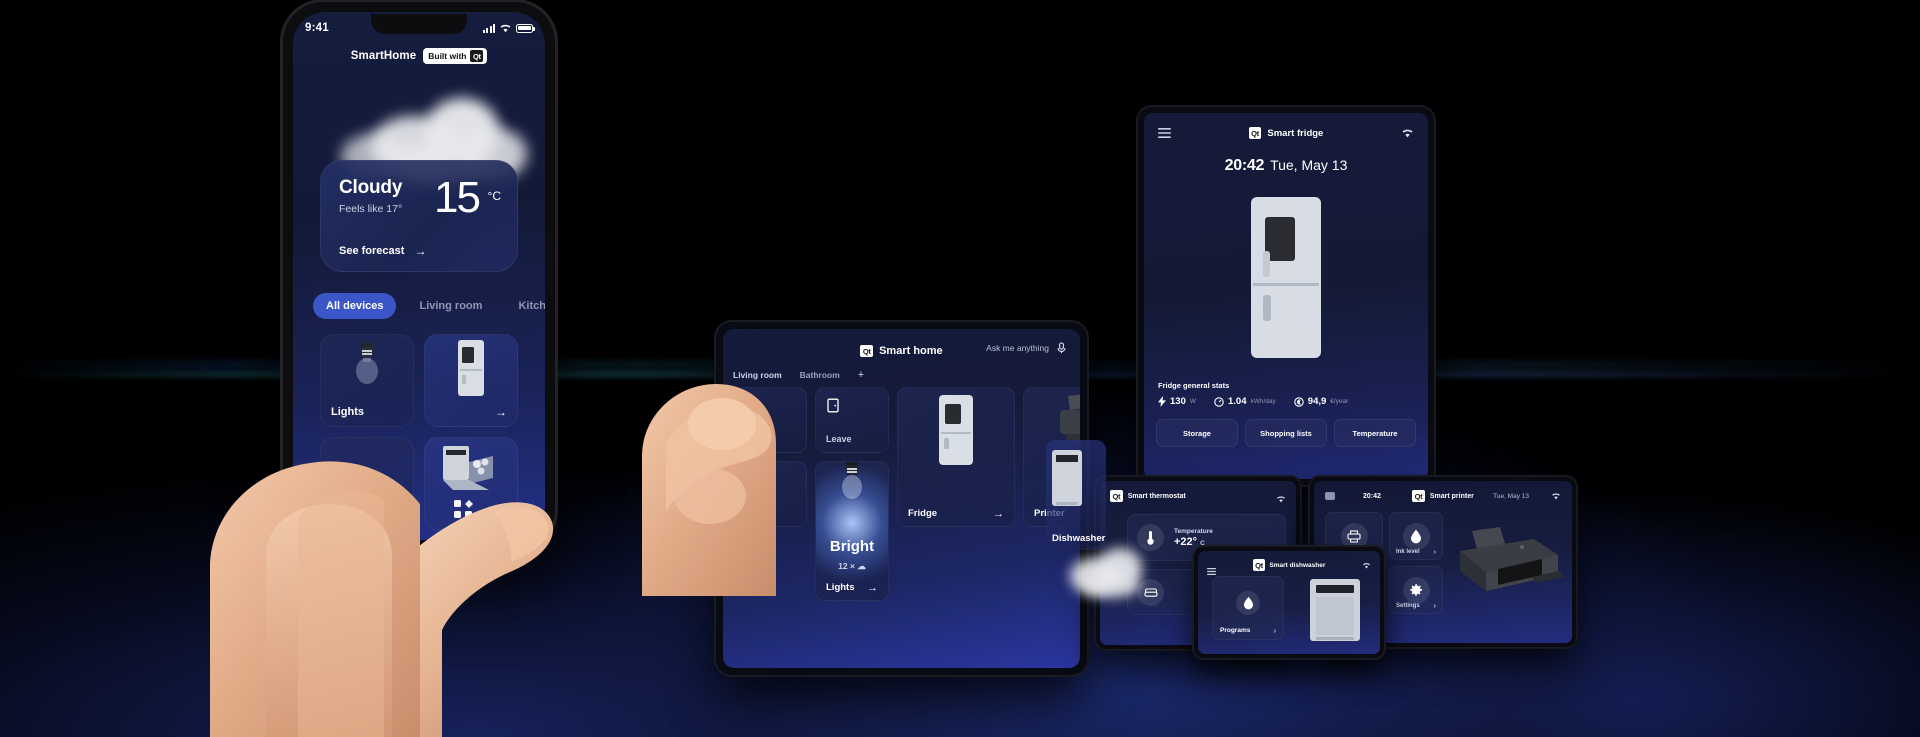  What do you see at coordinates (1186, 541) in the screenshot?
I see `temperature-number: +22°` at bounding box center [1186, 541].